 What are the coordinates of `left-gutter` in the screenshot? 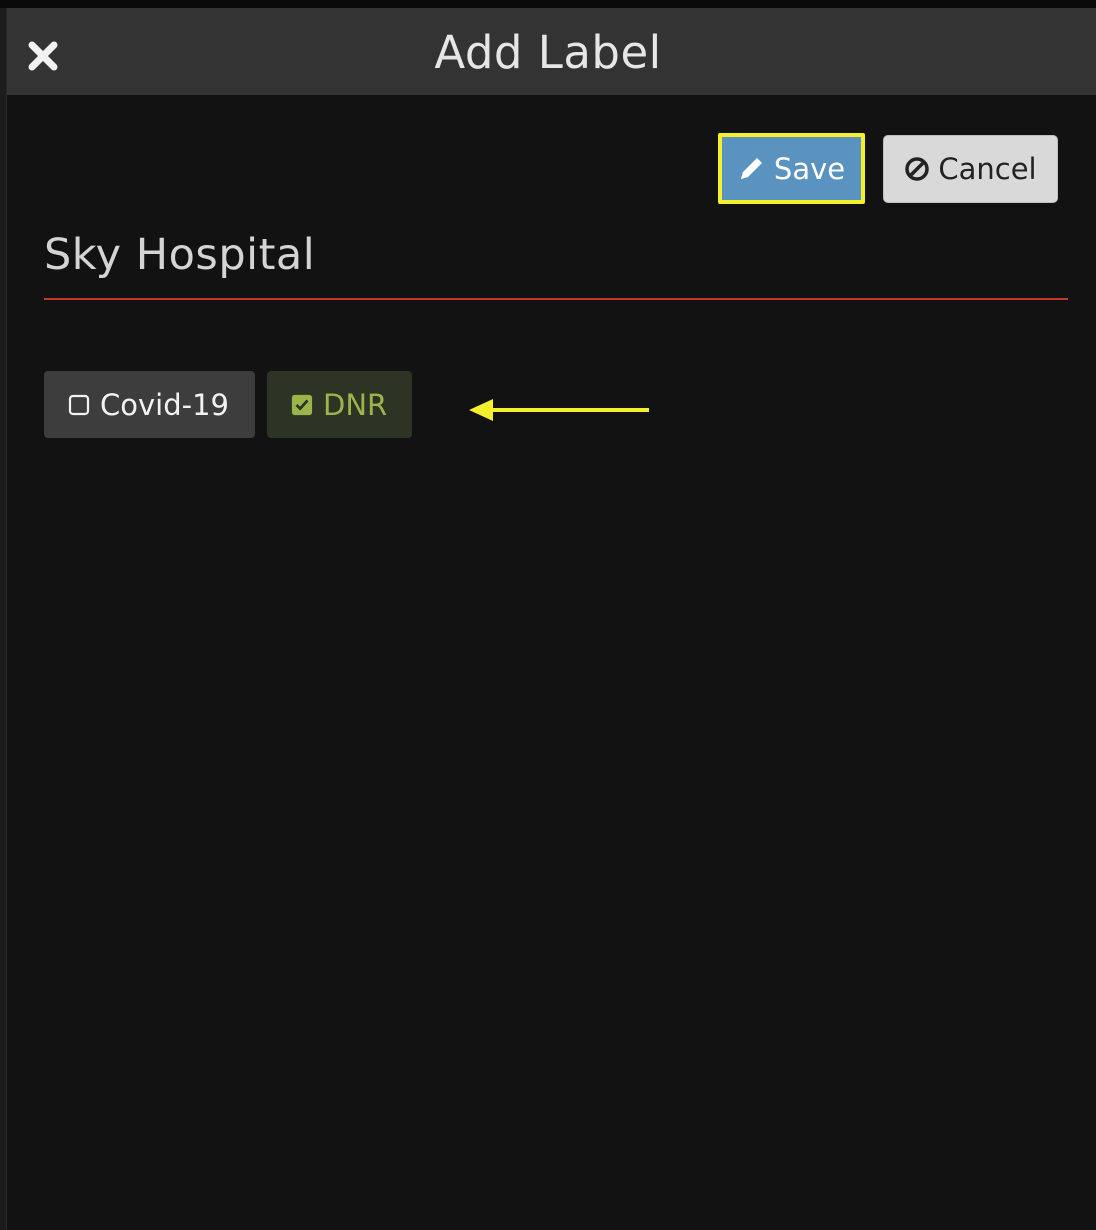 It's located at (3, 619).